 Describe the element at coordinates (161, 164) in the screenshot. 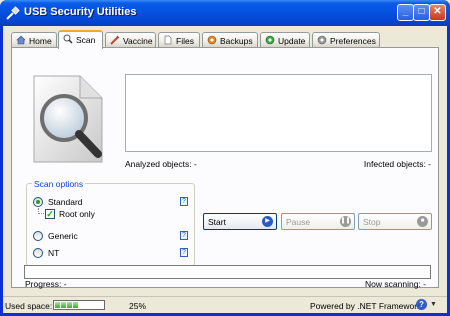

I see `analyzed-objects-label: Analyzed objects: -` at that location.